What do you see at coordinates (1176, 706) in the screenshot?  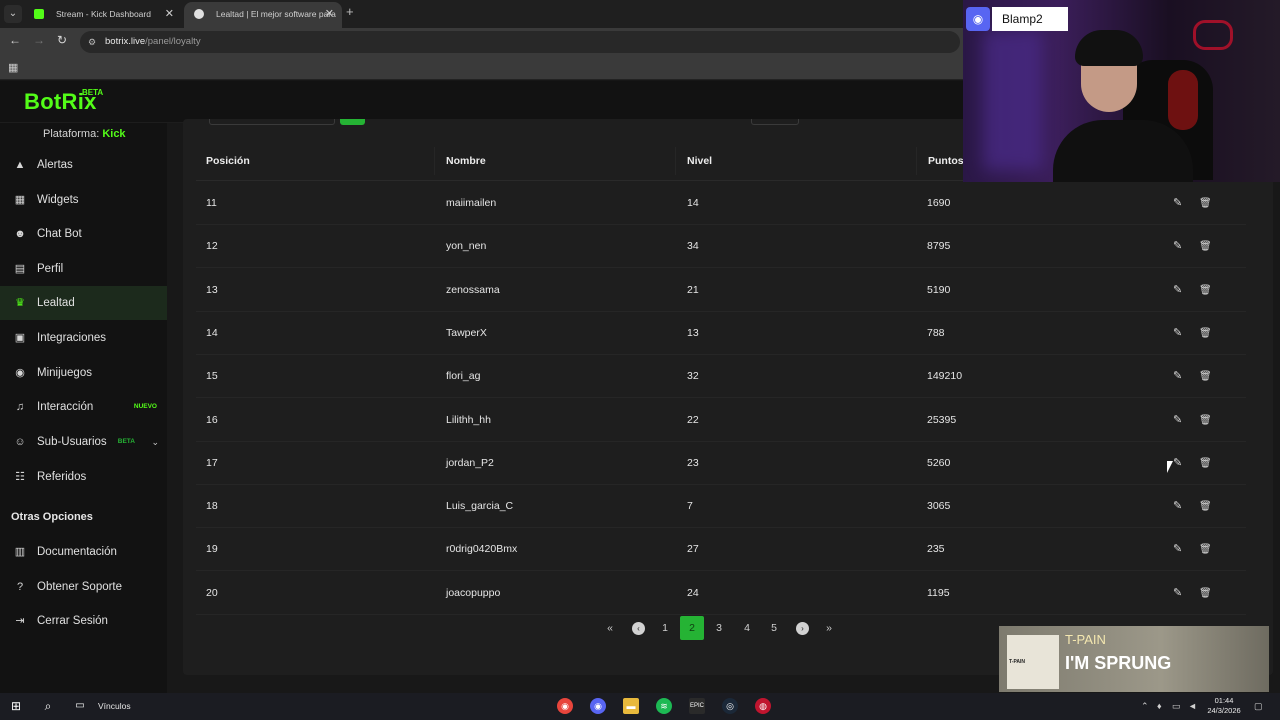 I see `network-icon: ▭` at bounding box center [1176, 706].